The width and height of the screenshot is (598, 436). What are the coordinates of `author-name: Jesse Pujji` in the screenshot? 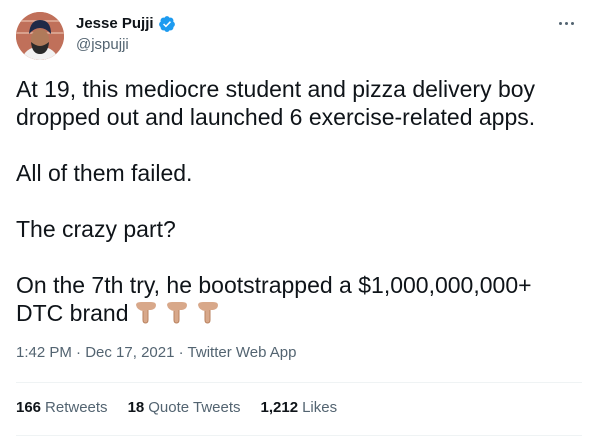 It's located at (115, 24).